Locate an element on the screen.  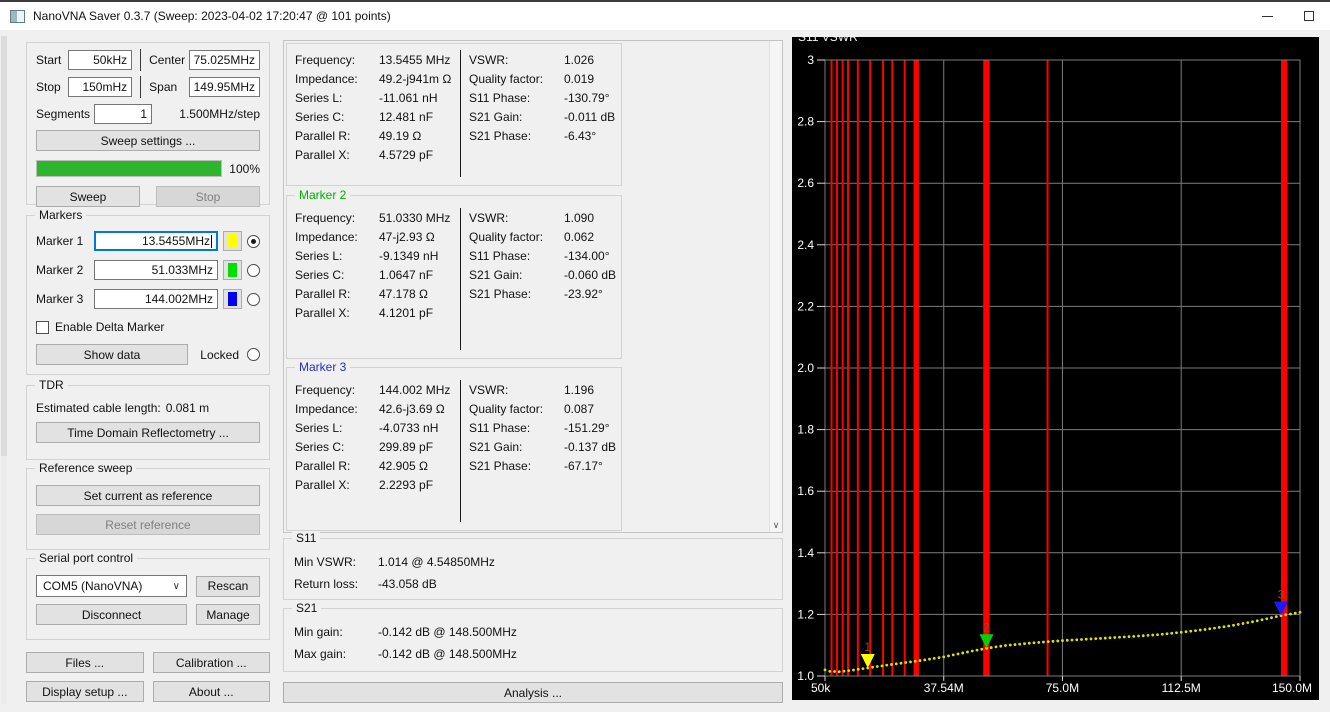
show-data-button: Show data is located at coordinates (112, 354).